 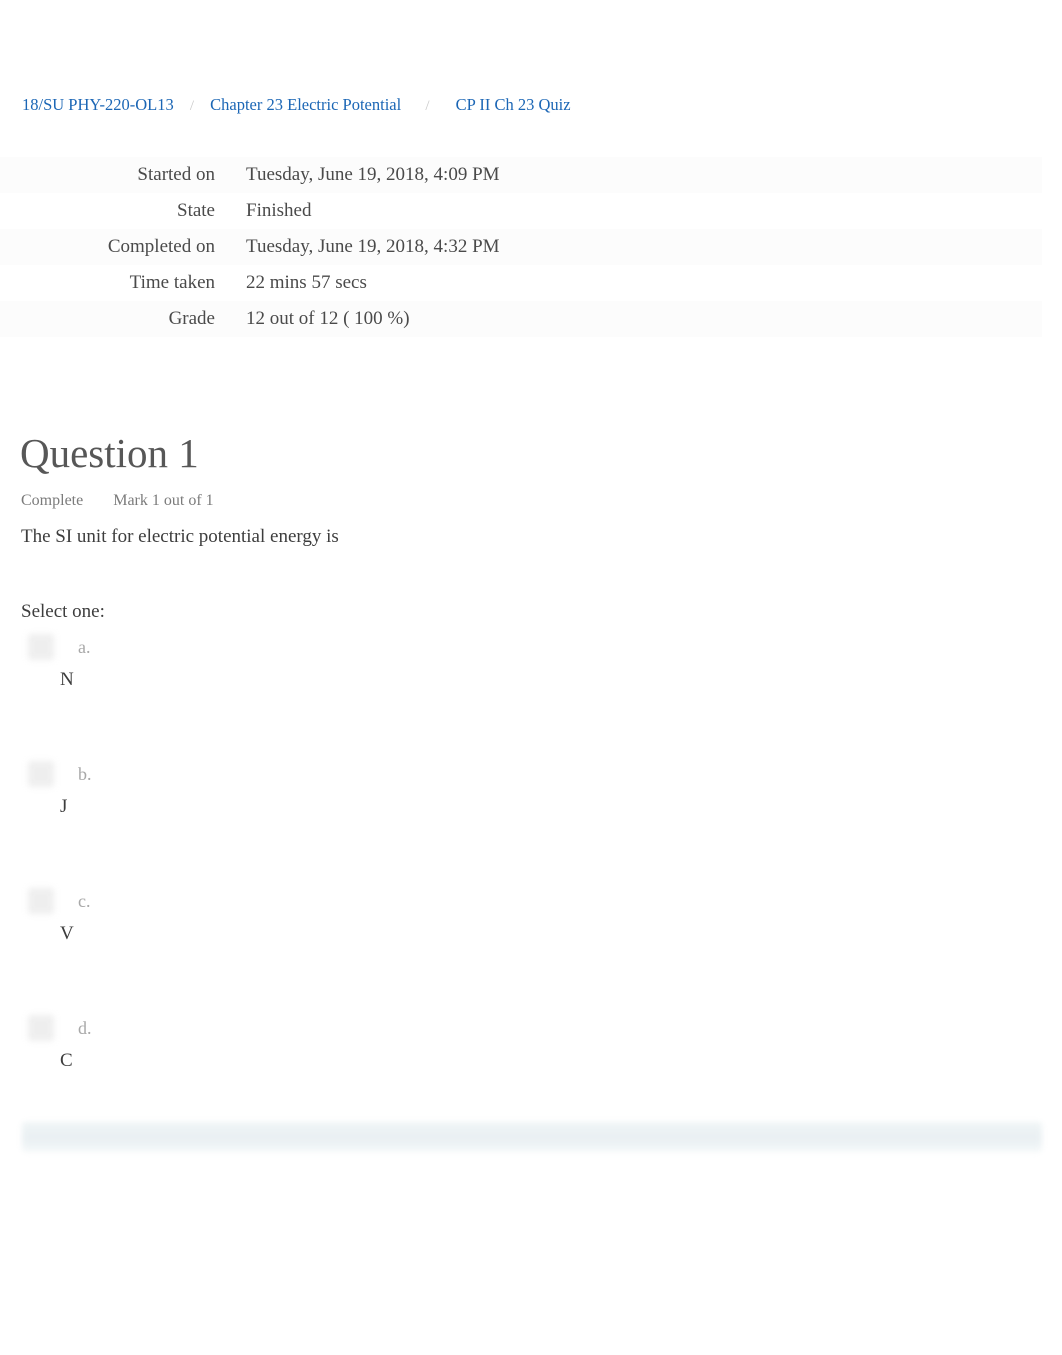 What do you see at coordinates (521, 947) in the screenshot?
I see `answer-option-c: c. V` at bounding box center [521, 947].